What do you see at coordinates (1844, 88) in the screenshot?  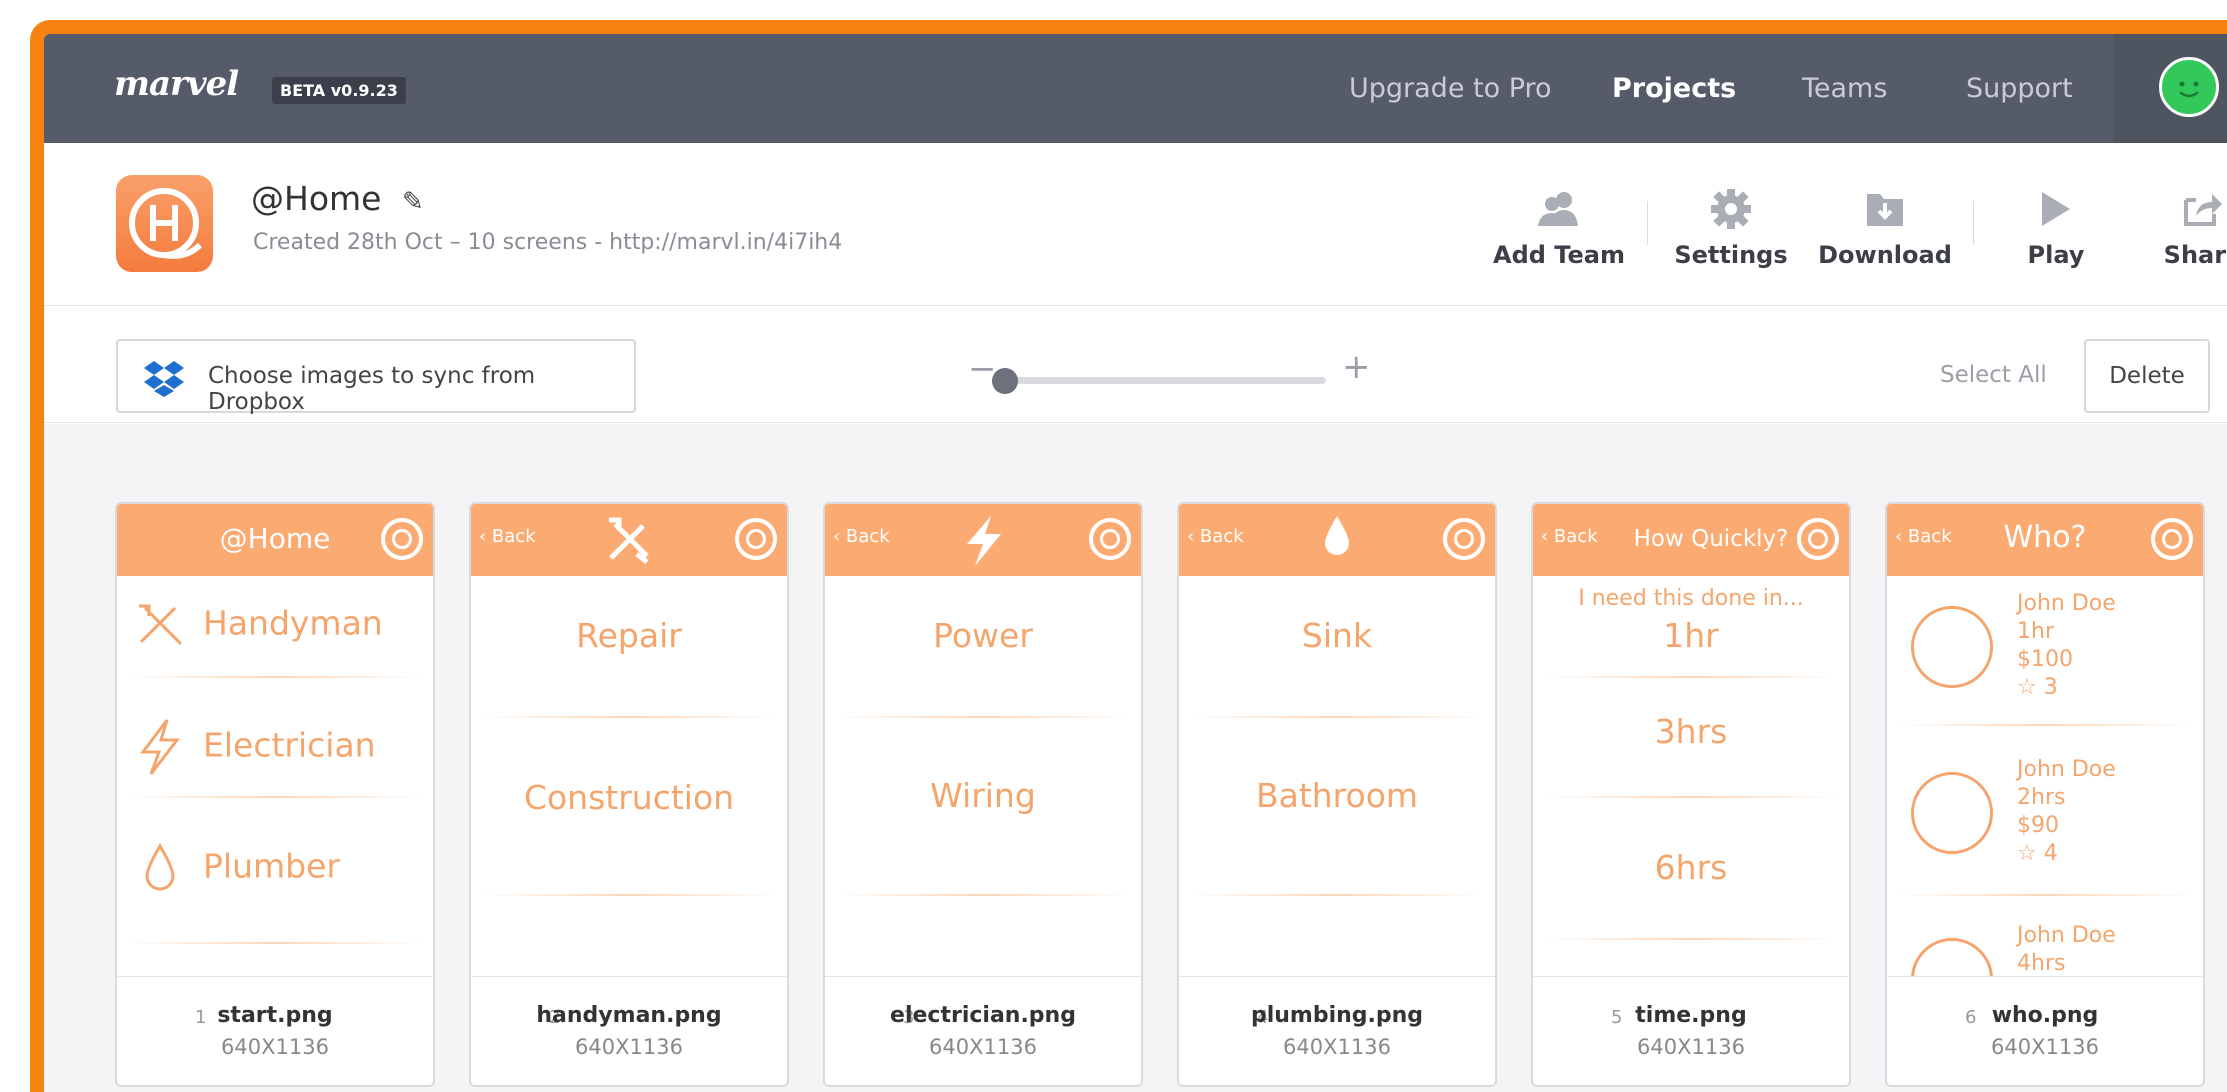 I see `nav-teams: Teams` at bounding box center [1844, 88].